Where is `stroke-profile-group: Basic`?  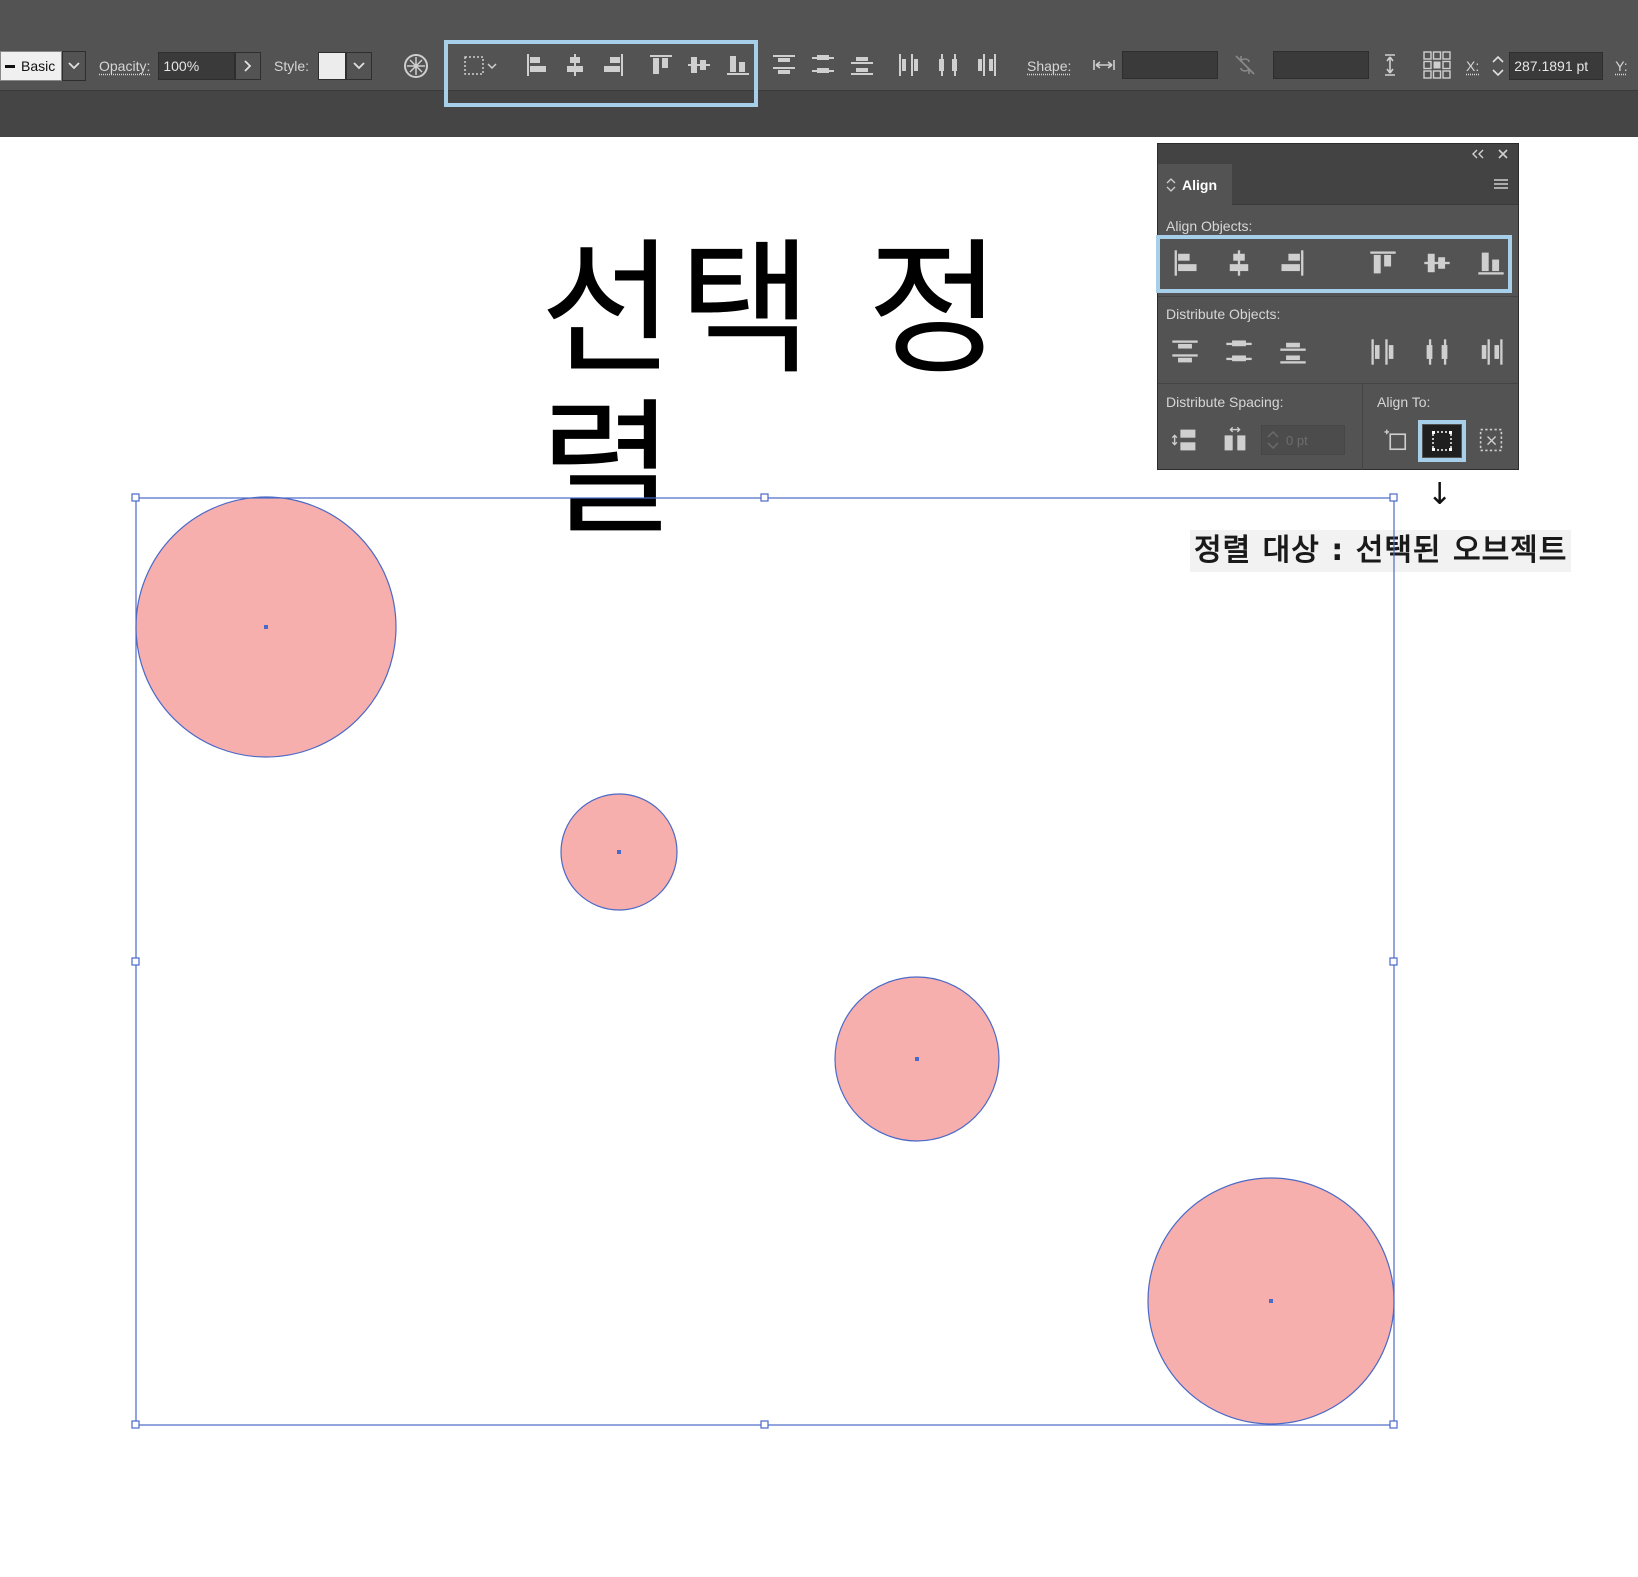
stroke-profile-group: Basic is located at coordinates (43, 66).